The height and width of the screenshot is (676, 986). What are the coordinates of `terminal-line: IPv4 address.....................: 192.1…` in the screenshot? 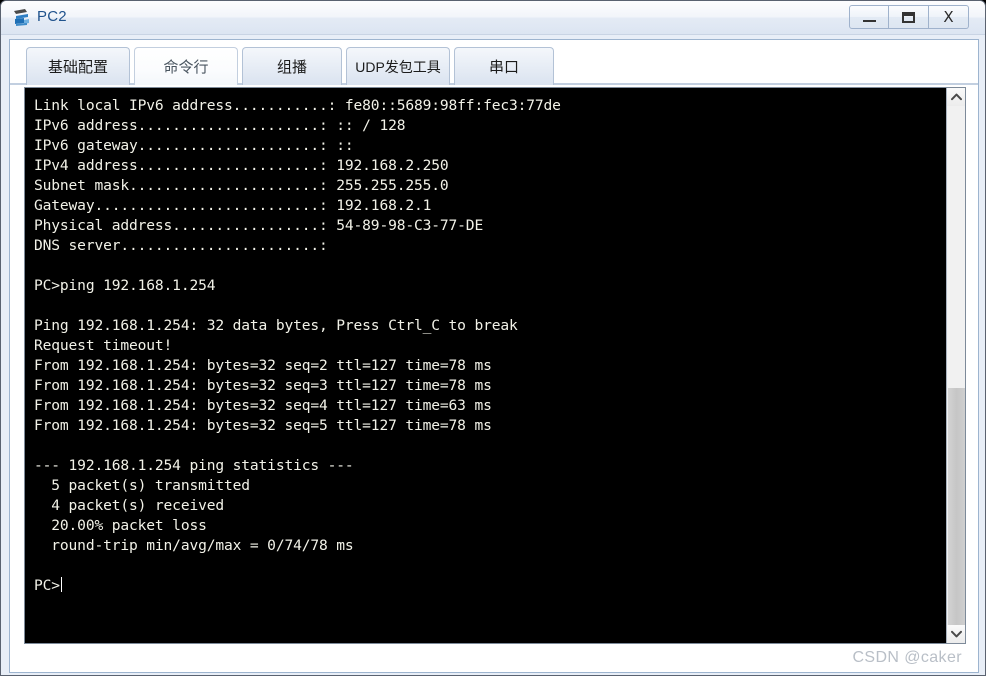 It's located at (241, 165).